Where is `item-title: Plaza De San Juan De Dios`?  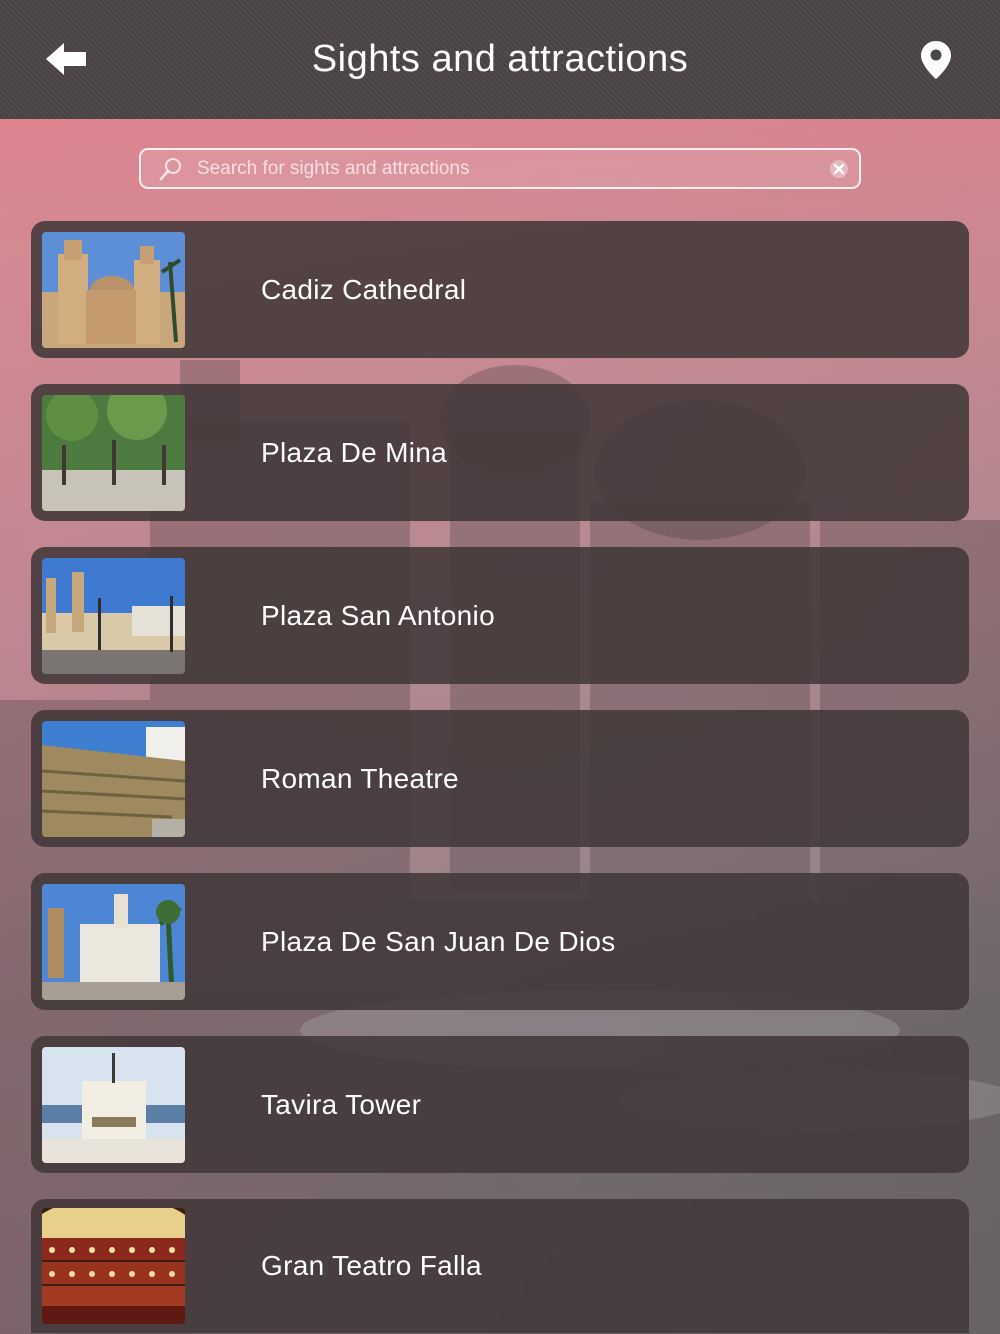
item-title: Plaza De San Juan De Dios is located at coordinates (438, 941).